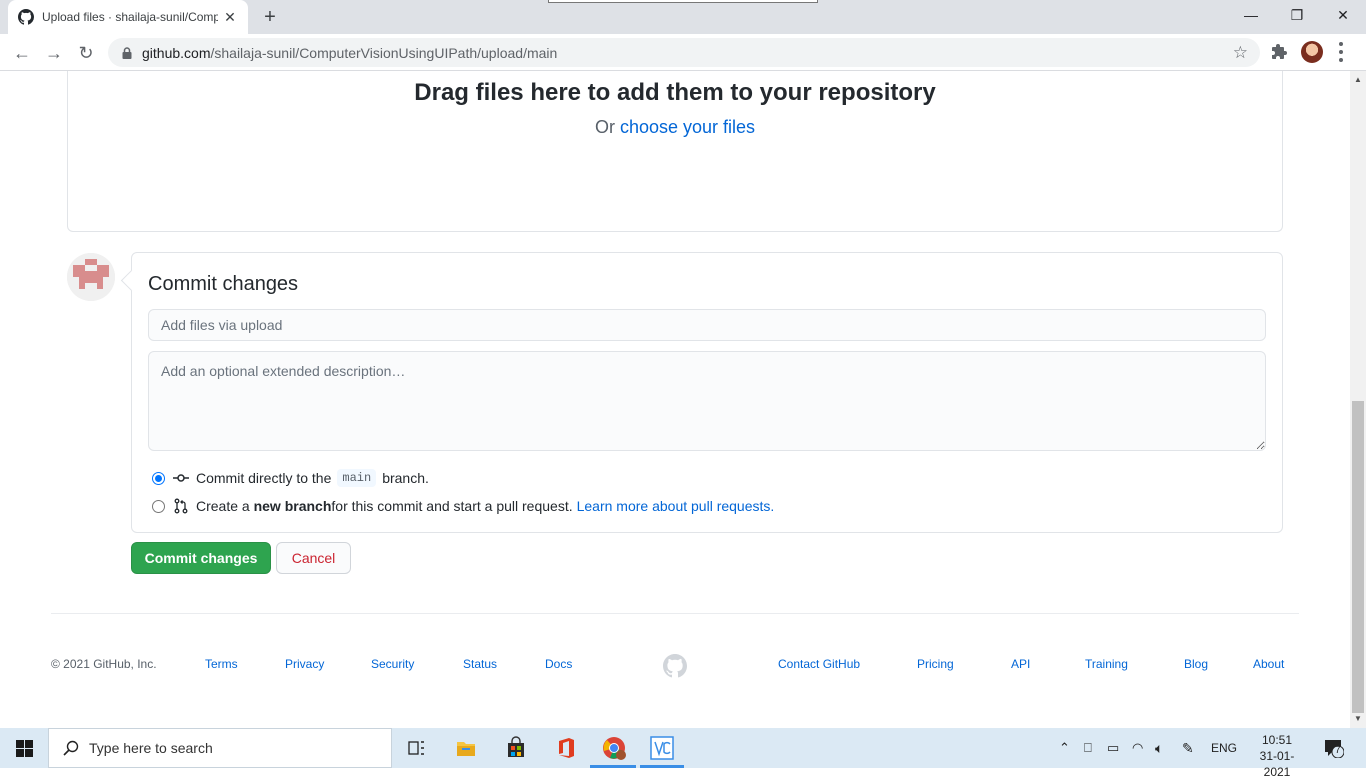 This screenshot has width=1366, height=780. I want to click on commit-form-title: Commit changes, so click(223, 284).